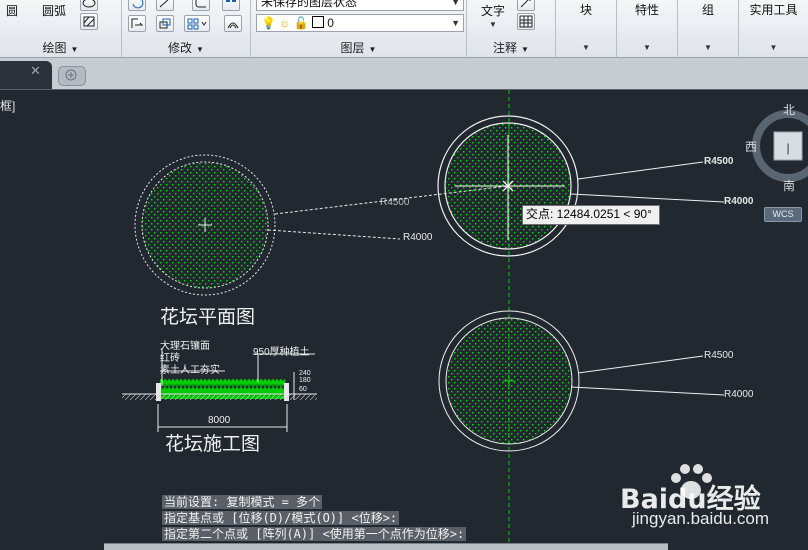  What do you see at coordinates (511, 28) in the screenshot?
I see `annotation-panel: 文字 ▼ 注释 ▼` at bounding box center [511, 28].